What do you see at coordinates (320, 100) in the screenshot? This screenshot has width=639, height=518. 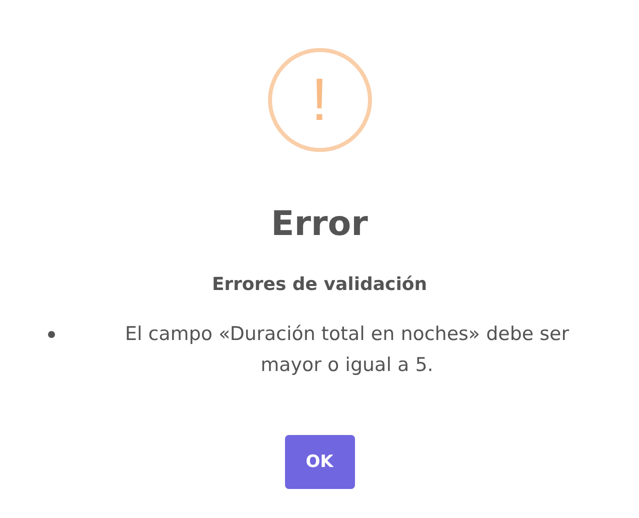 I see `warning-icon: !` at bounding box center [320, 100].